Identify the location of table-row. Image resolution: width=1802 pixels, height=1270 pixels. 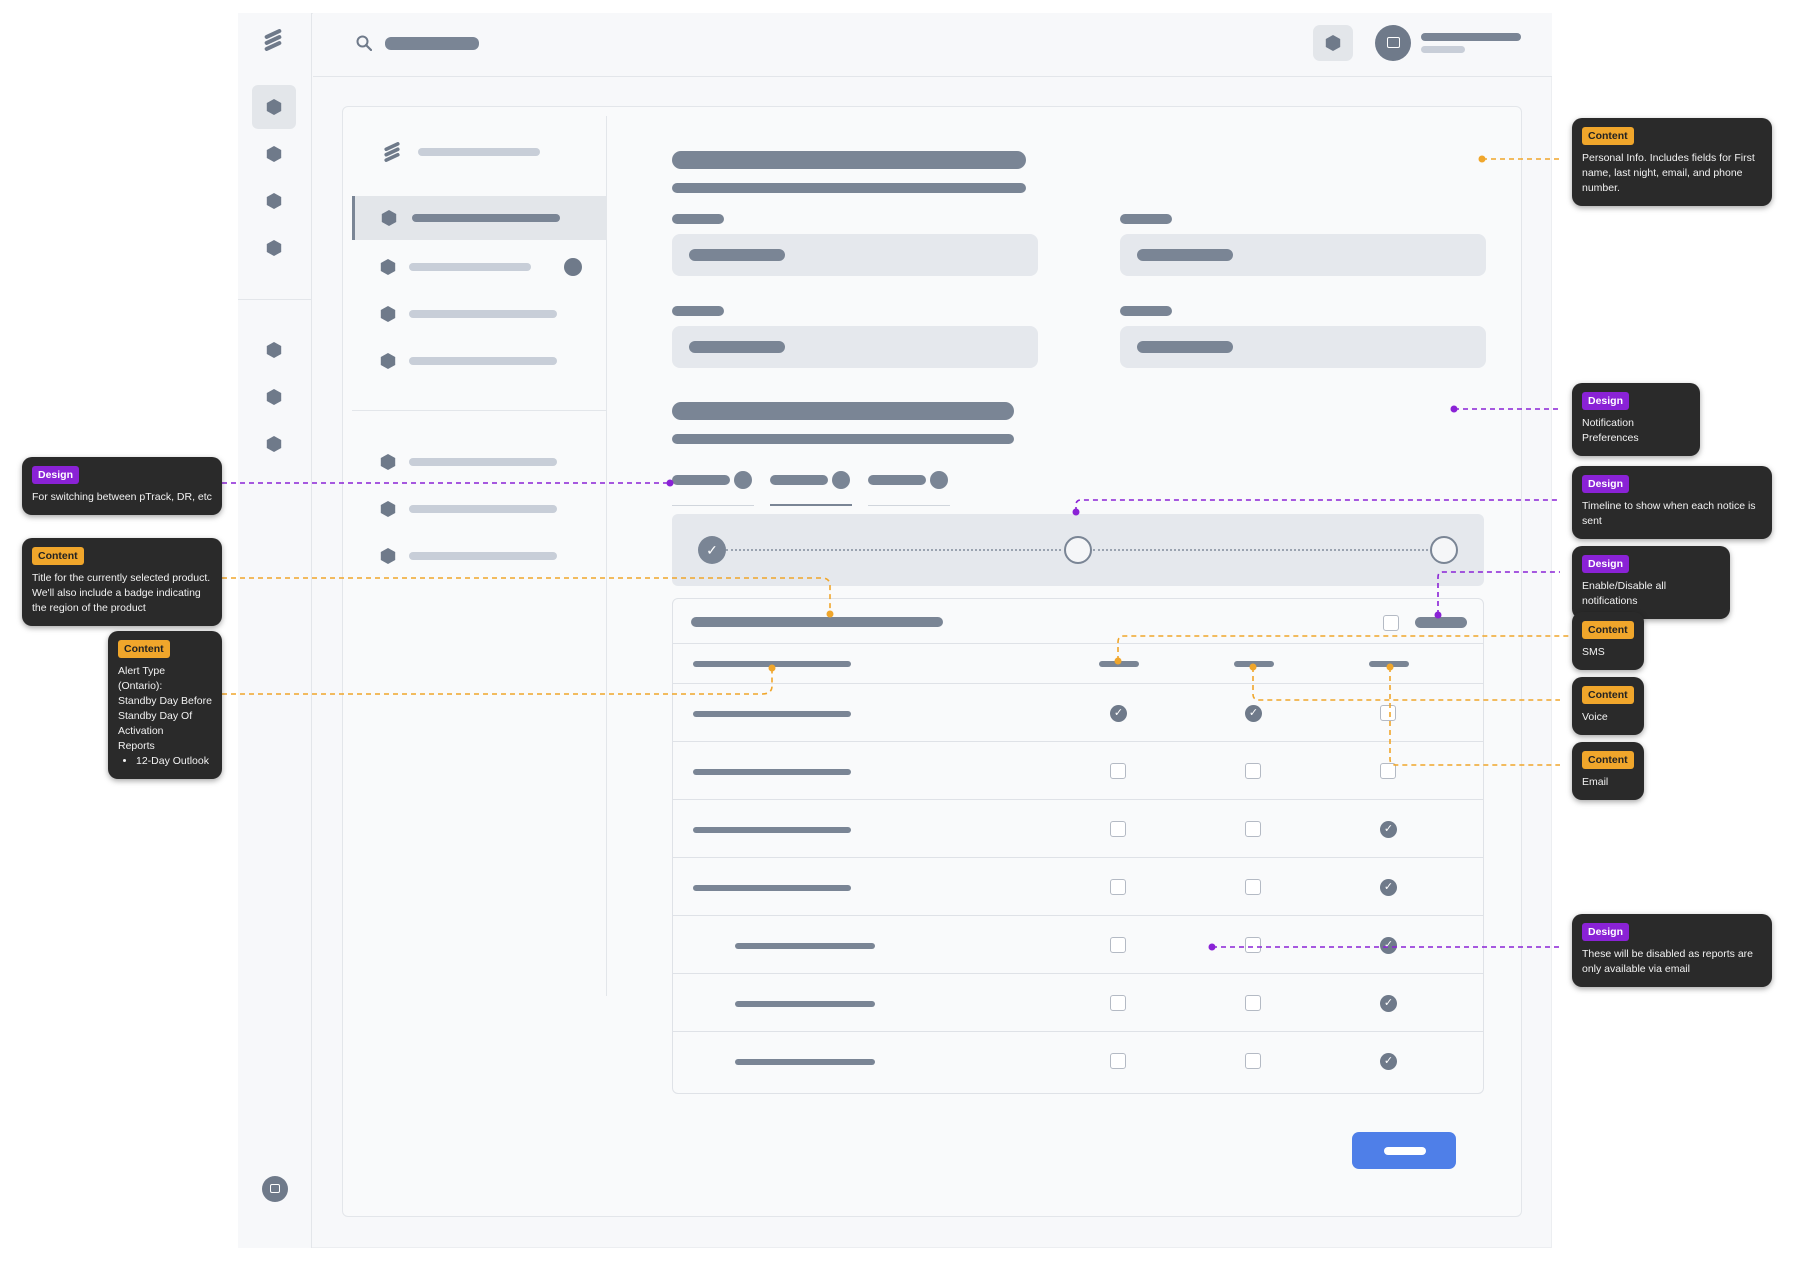
(1078, 770).